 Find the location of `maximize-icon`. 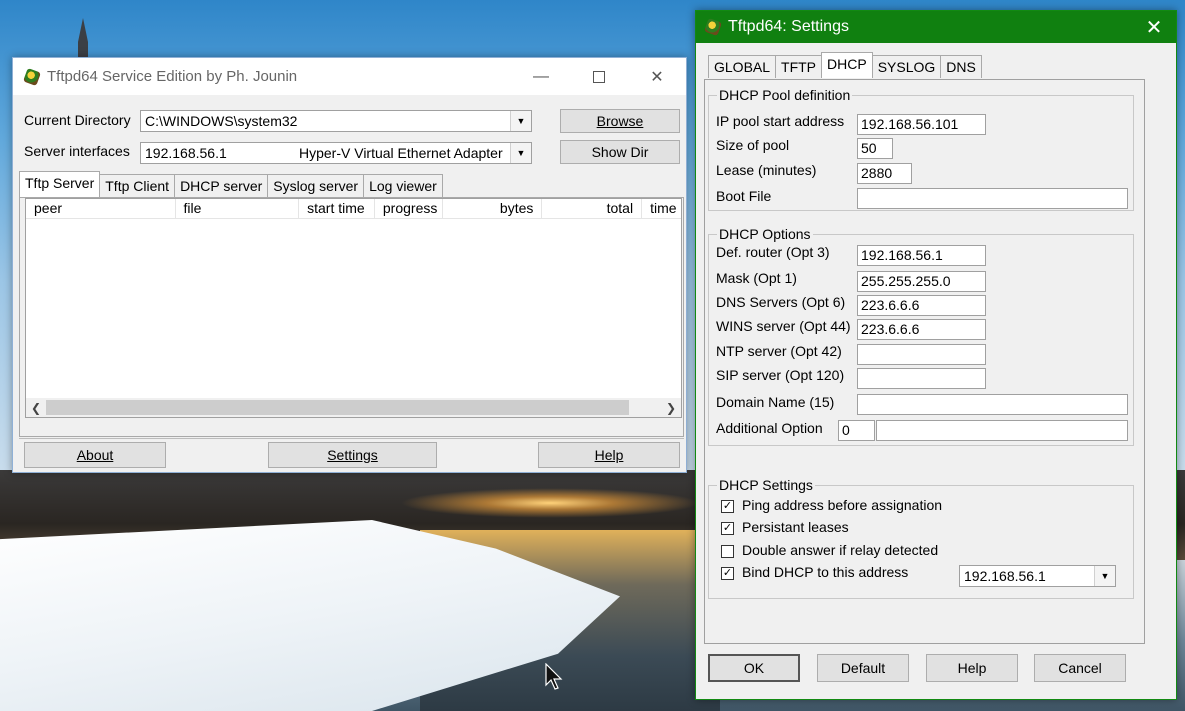

maximize-icon is located at coordinates (599, 76).